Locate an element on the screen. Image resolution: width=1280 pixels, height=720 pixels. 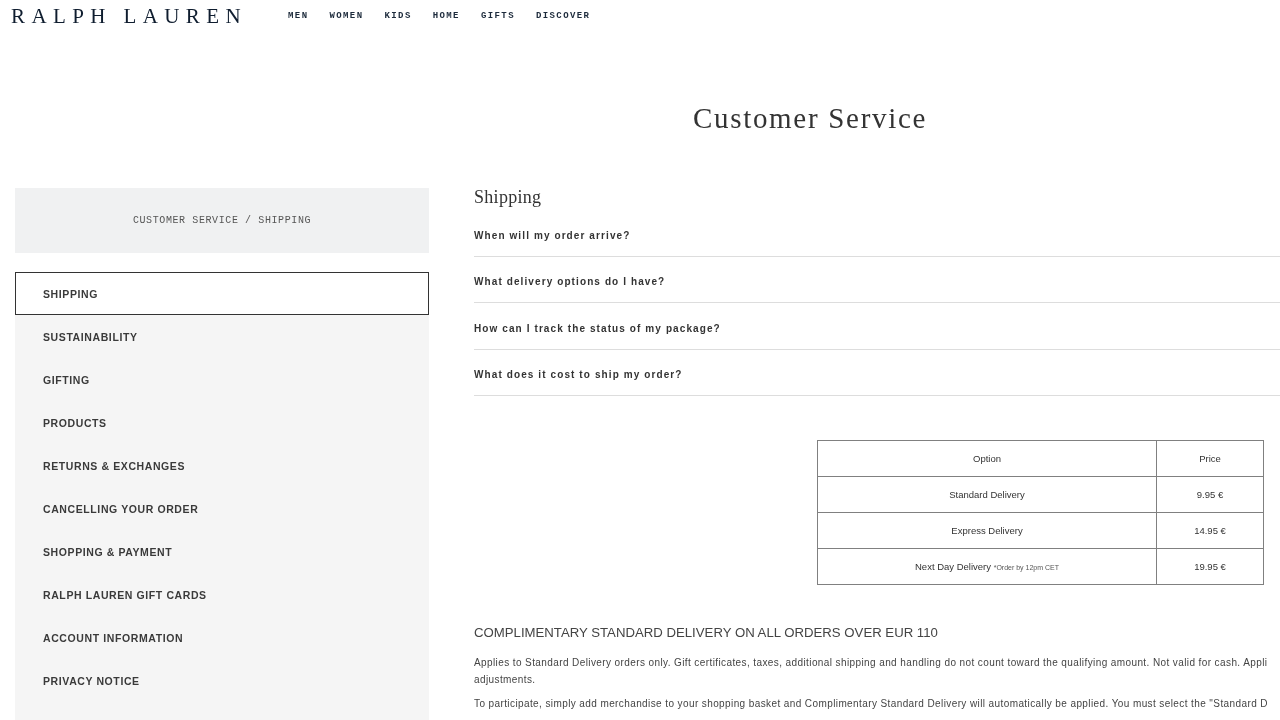
body-paragraph: Applies to Standard Delivery orders only. Gift certificates, taxes, additional shipping and handling do not count toward the qualifying amount. Not valid for cash. Appli adjustments. is located at coordinates (871, 671).